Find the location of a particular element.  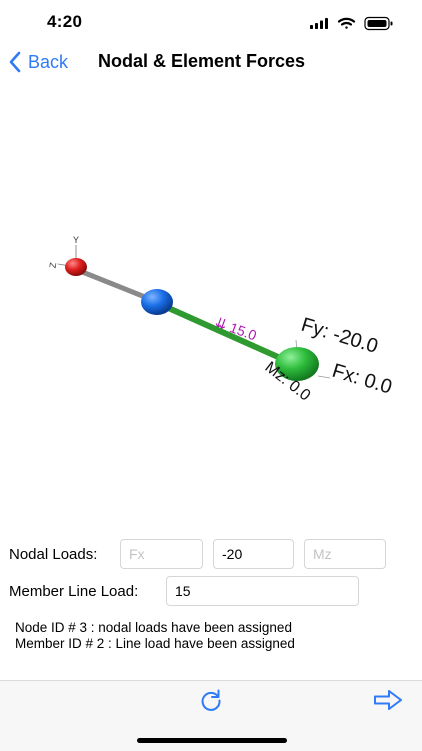

mz-input is located at coordinates (345, 554).